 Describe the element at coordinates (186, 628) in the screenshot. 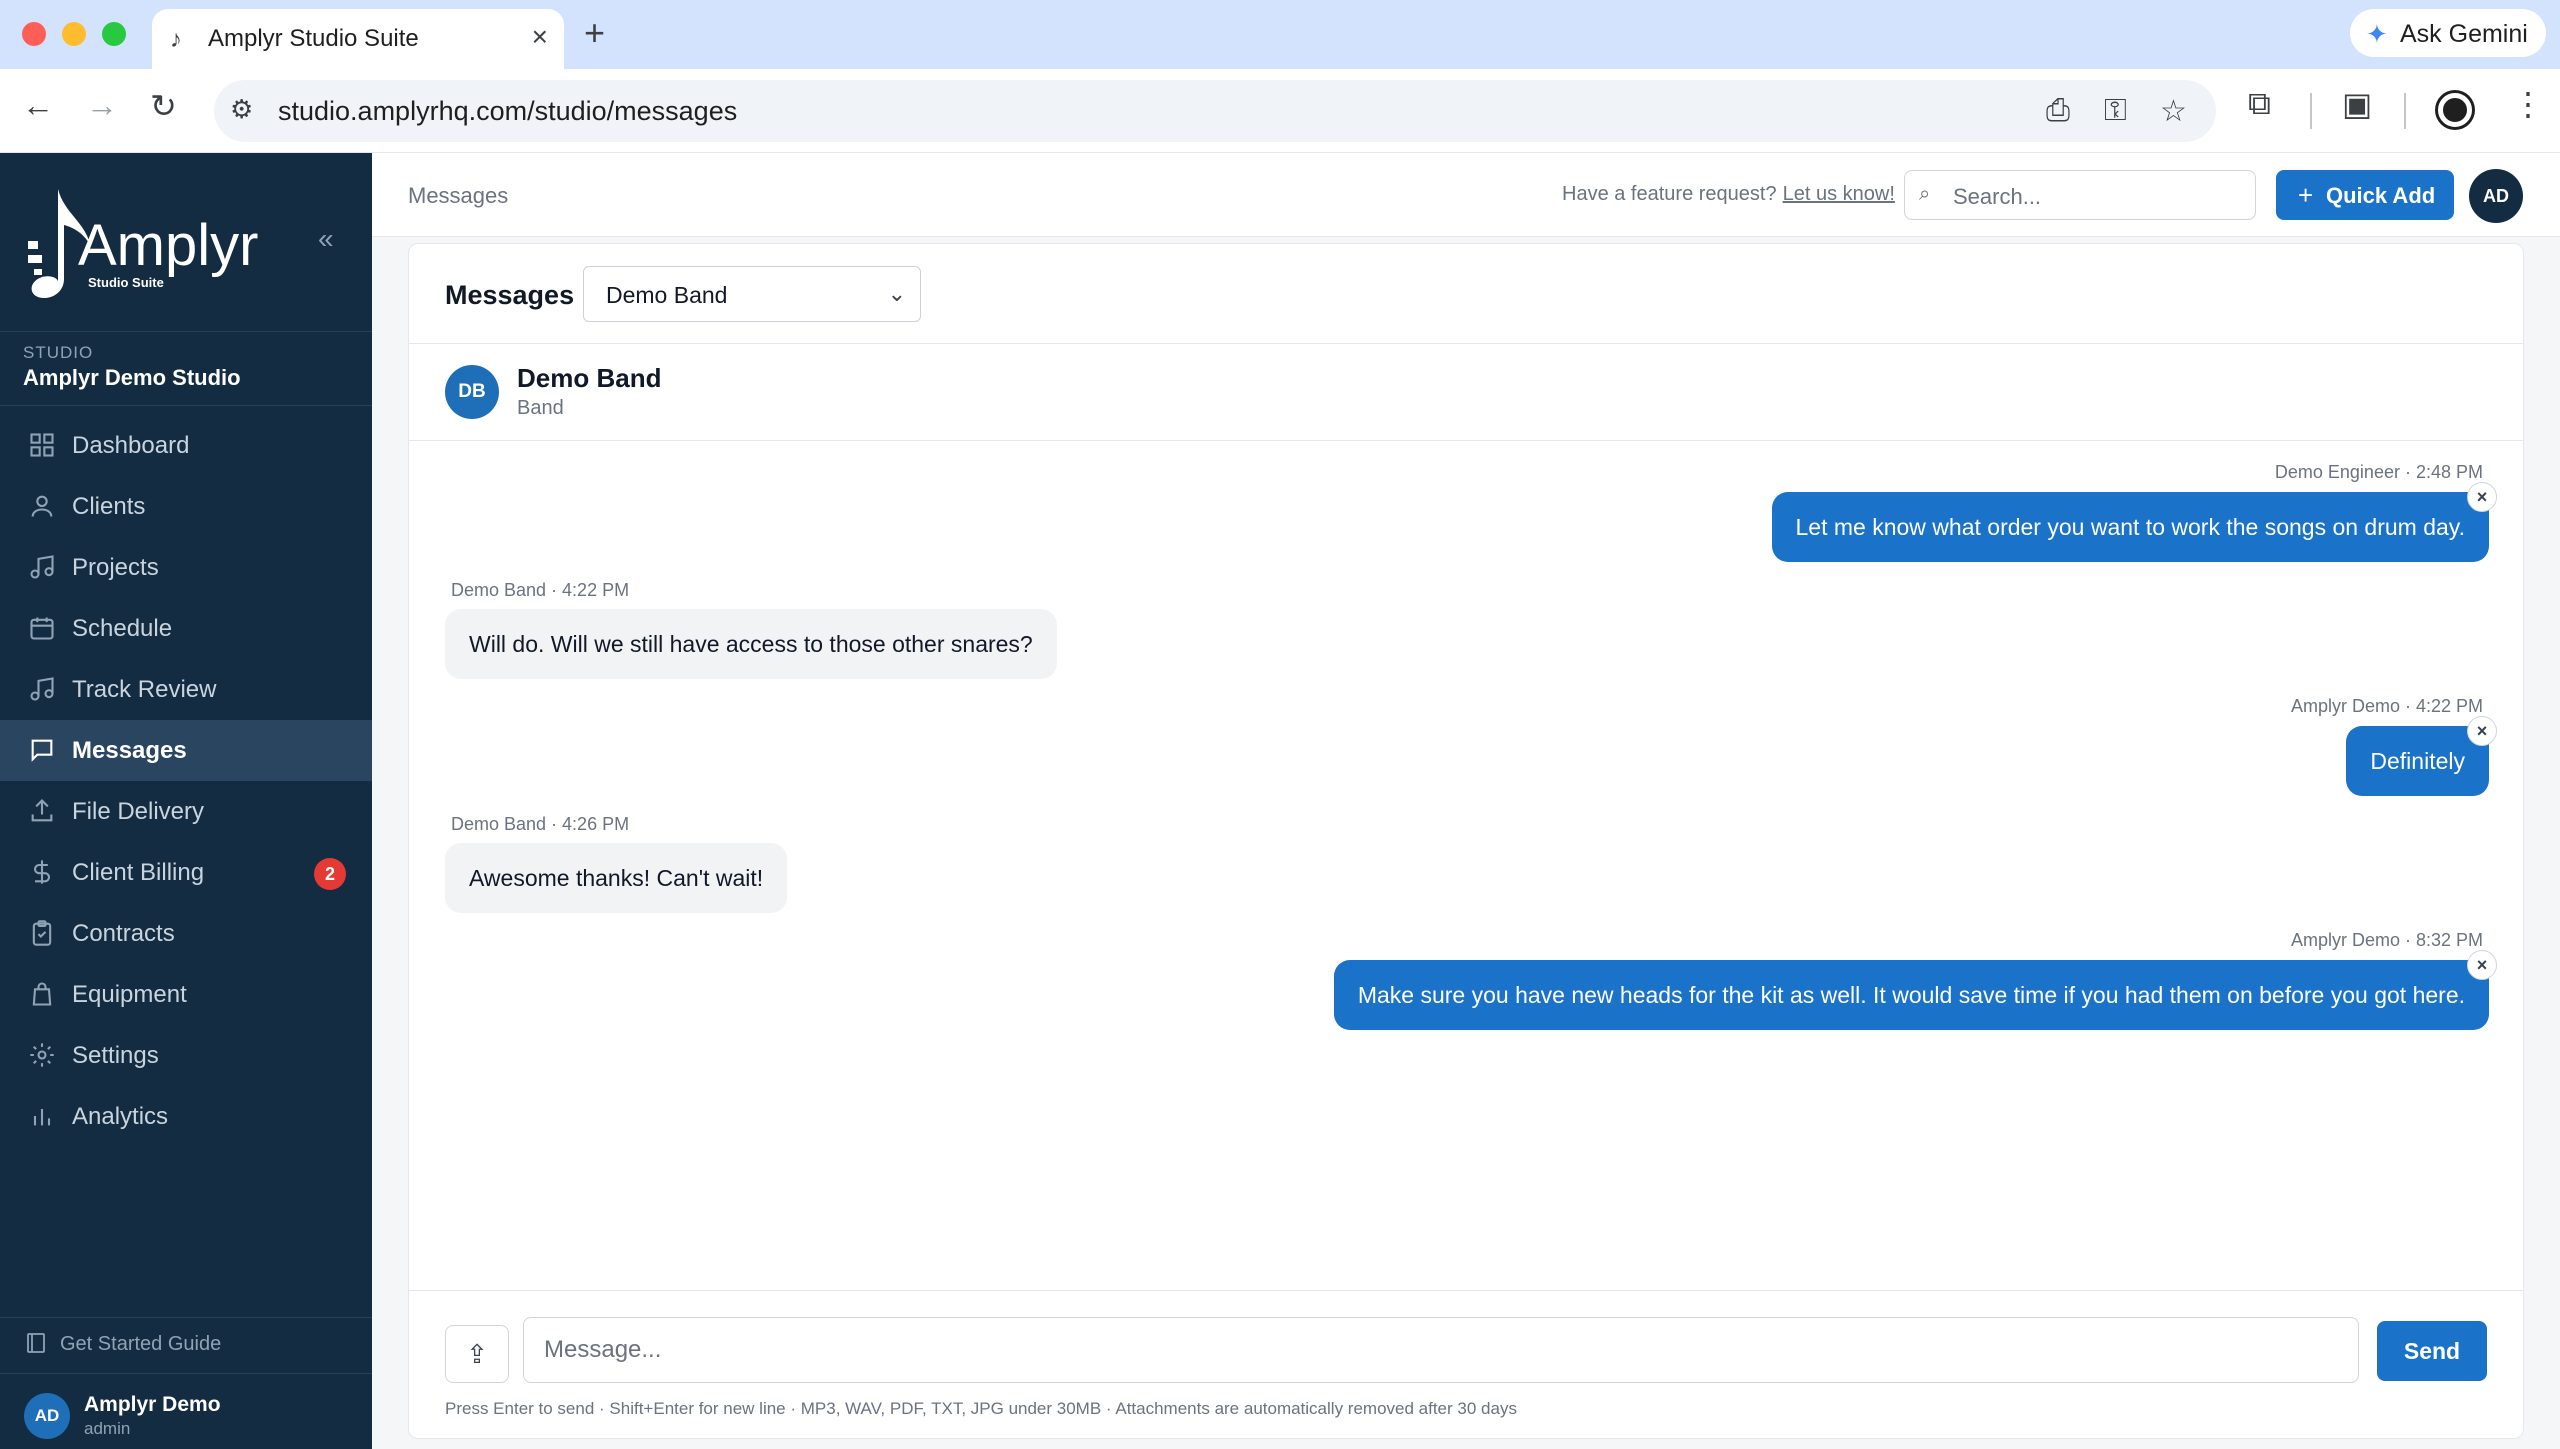

I see `sidebar-item-schedule: Schedule` at that location.